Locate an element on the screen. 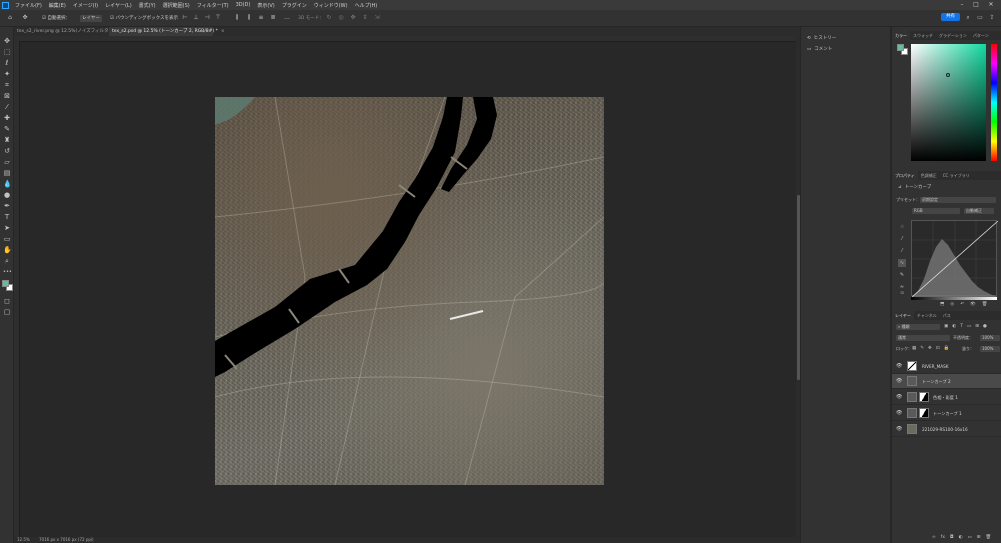 This screenshot has height=543, width=1001. tab-paths: パス is located at coordinates (947, 315).